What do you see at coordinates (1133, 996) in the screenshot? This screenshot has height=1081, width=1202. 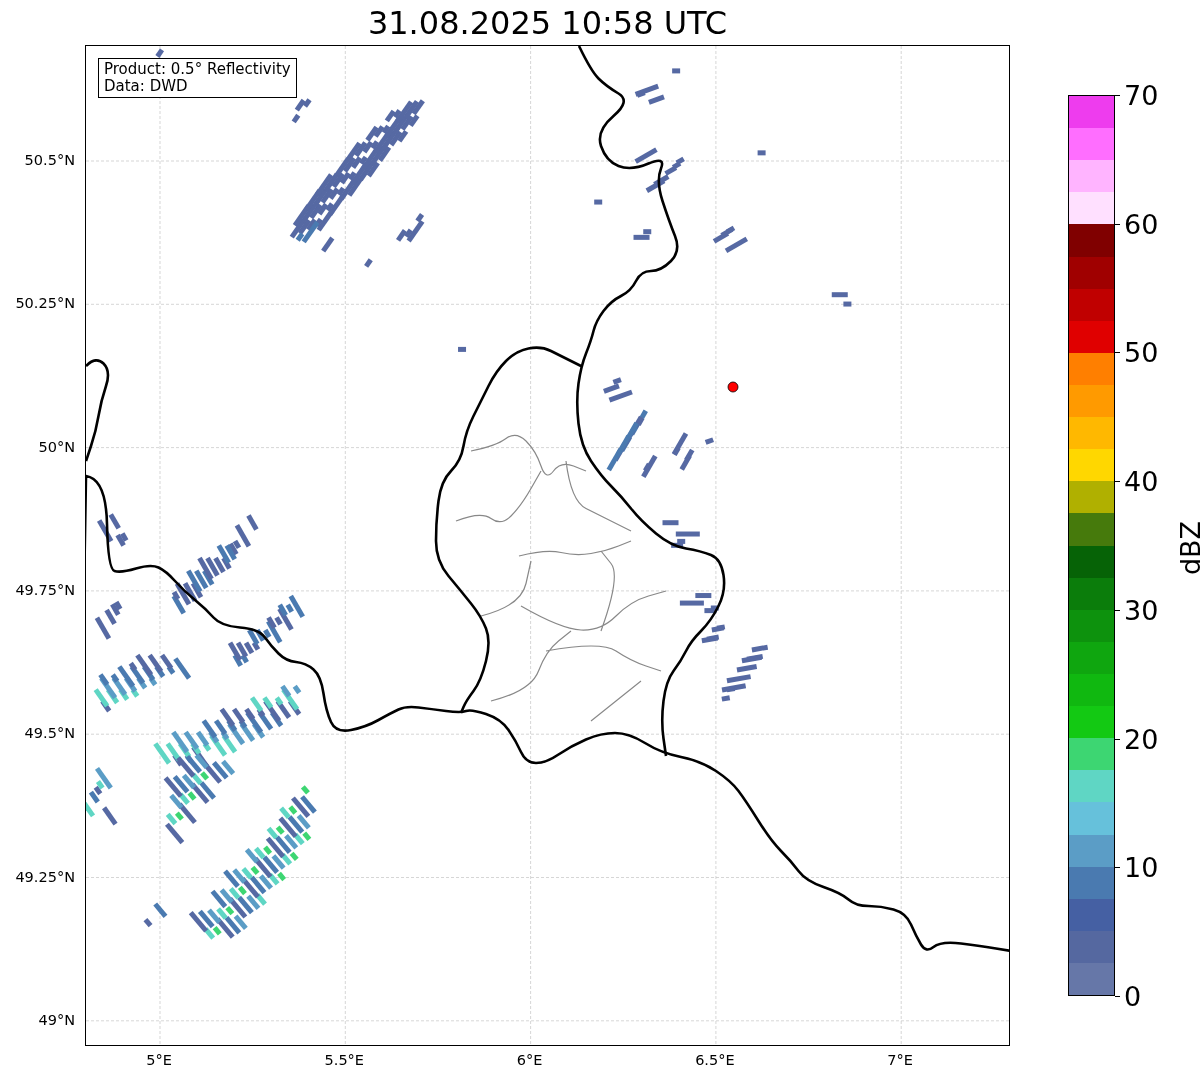 I see `colorbar-tick-label: 0` at bounding box center [1133, 996].